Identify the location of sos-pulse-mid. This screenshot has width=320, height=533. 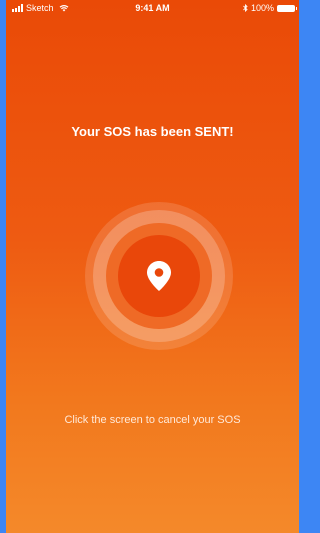
(159, 276).